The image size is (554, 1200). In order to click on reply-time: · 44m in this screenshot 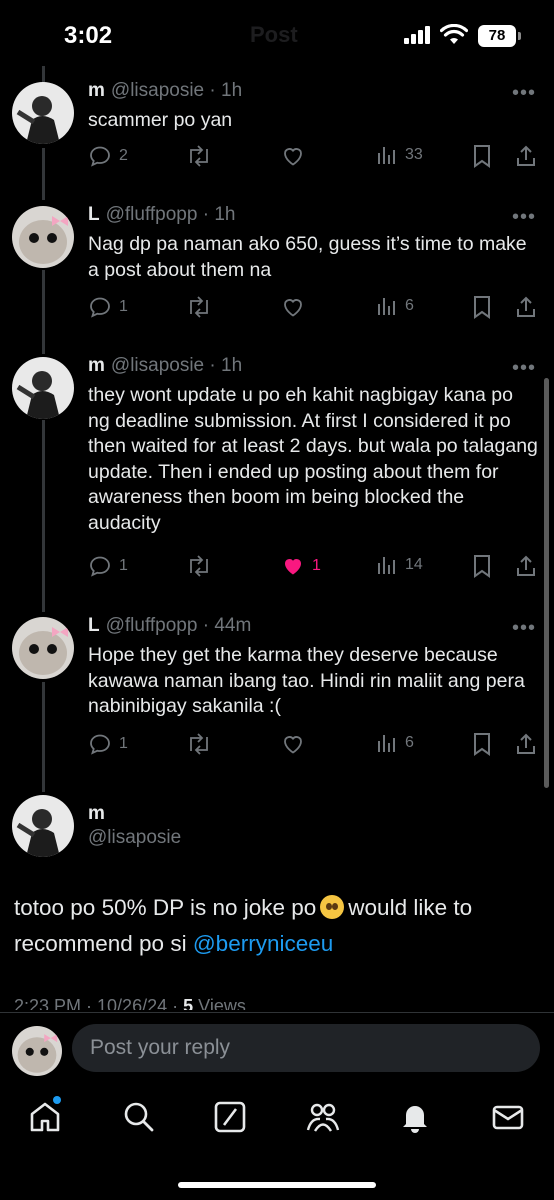, I will do `click(227, 625)`.